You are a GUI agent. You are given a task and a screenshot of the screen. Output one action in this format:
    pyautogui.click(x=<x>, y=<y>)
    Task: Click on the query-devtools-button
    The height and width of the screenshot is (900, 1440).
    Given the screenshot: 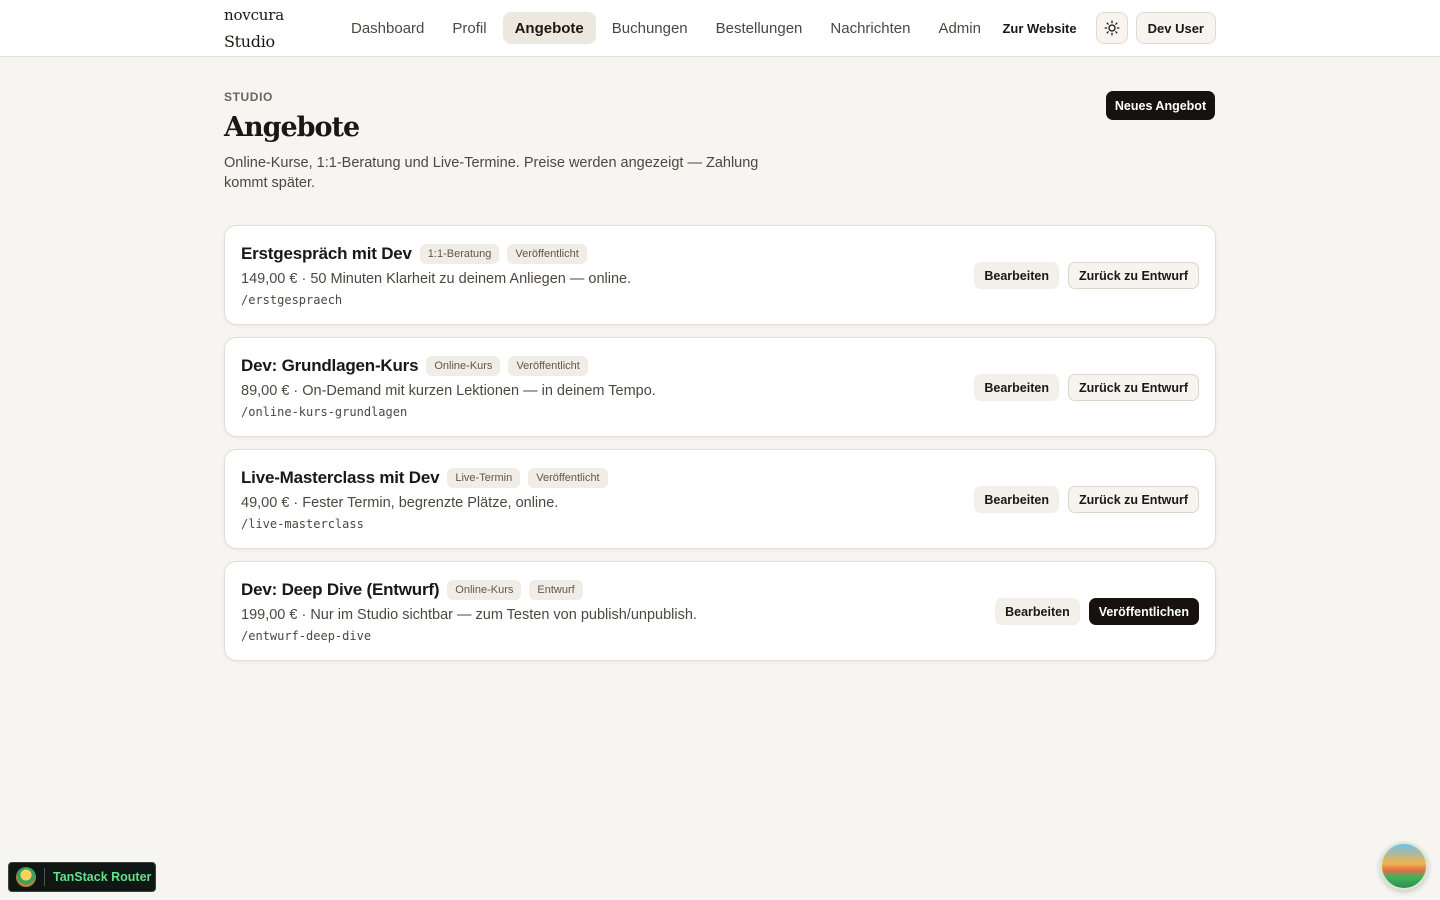 What is the action you would take?
    pyautogui.click(x=1404, y=866)
    